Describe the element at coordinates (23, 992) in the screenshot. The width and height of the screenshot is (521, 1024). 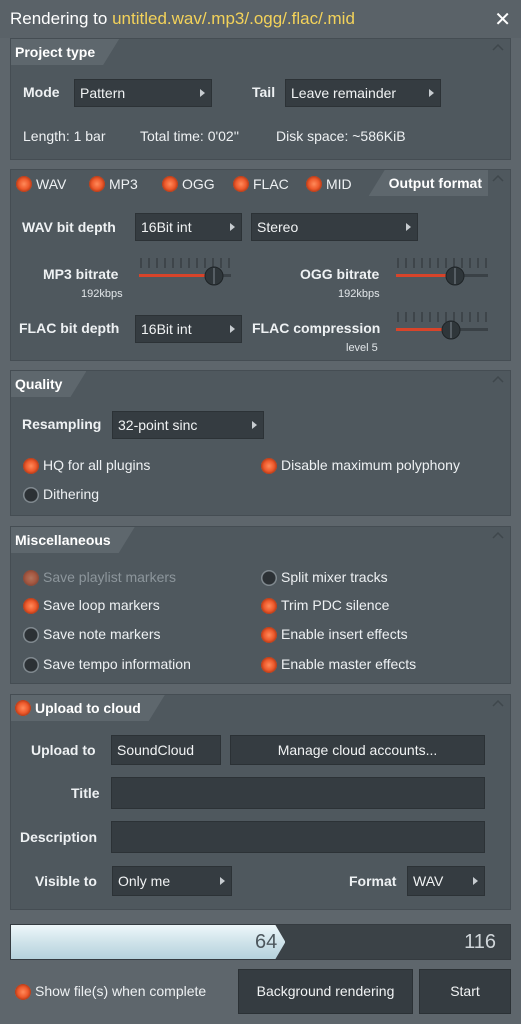
I see `show-files-radio` at that location.